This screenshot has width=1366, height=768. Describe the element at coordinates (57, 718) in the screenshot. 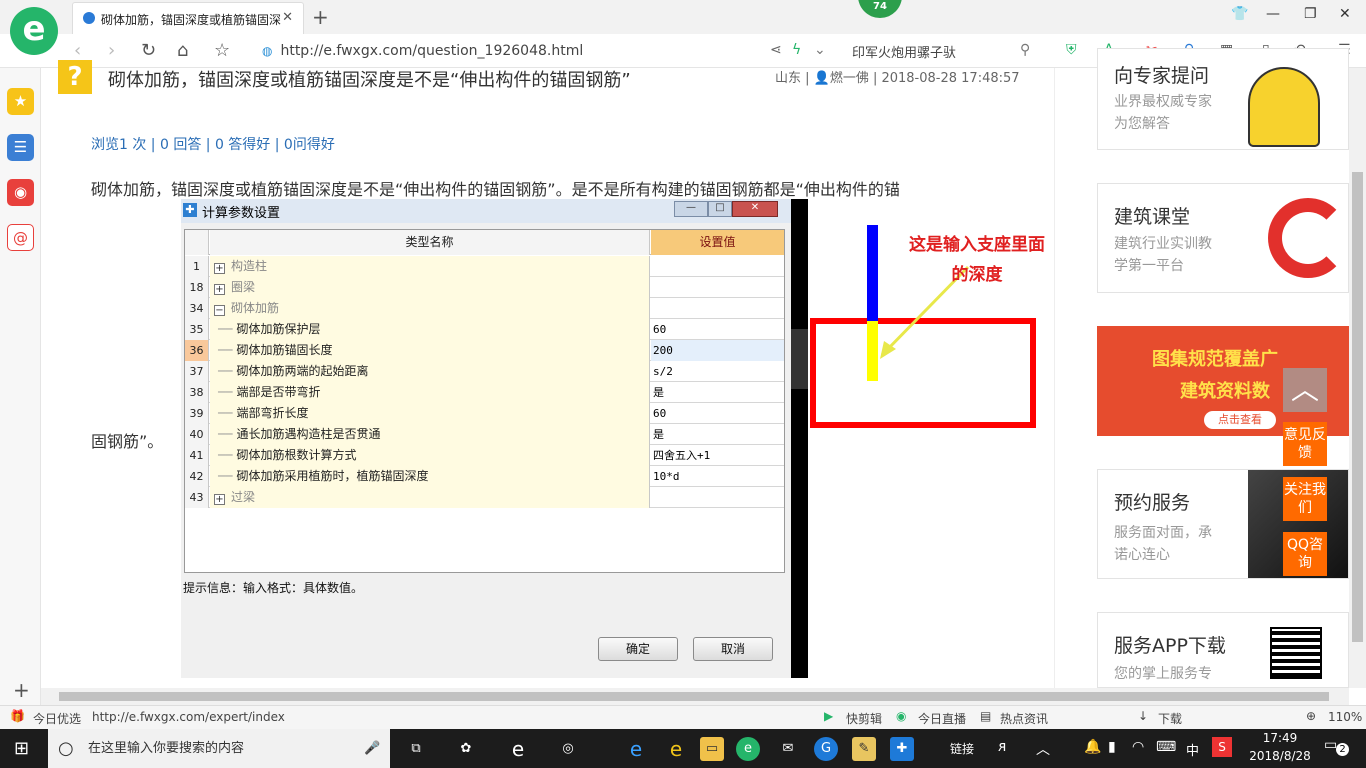

I see `status-news: 今日优选` at that location.